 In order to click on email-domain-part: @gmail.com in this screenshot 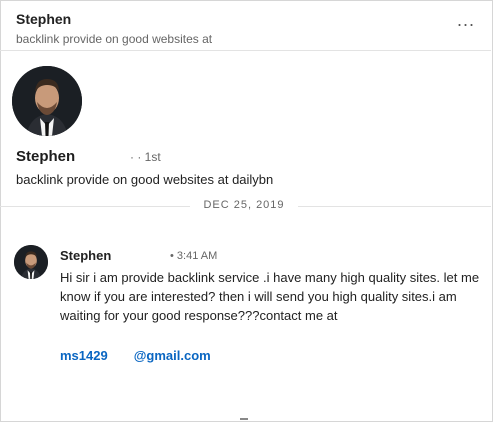, I will do `click(172, 355)`.